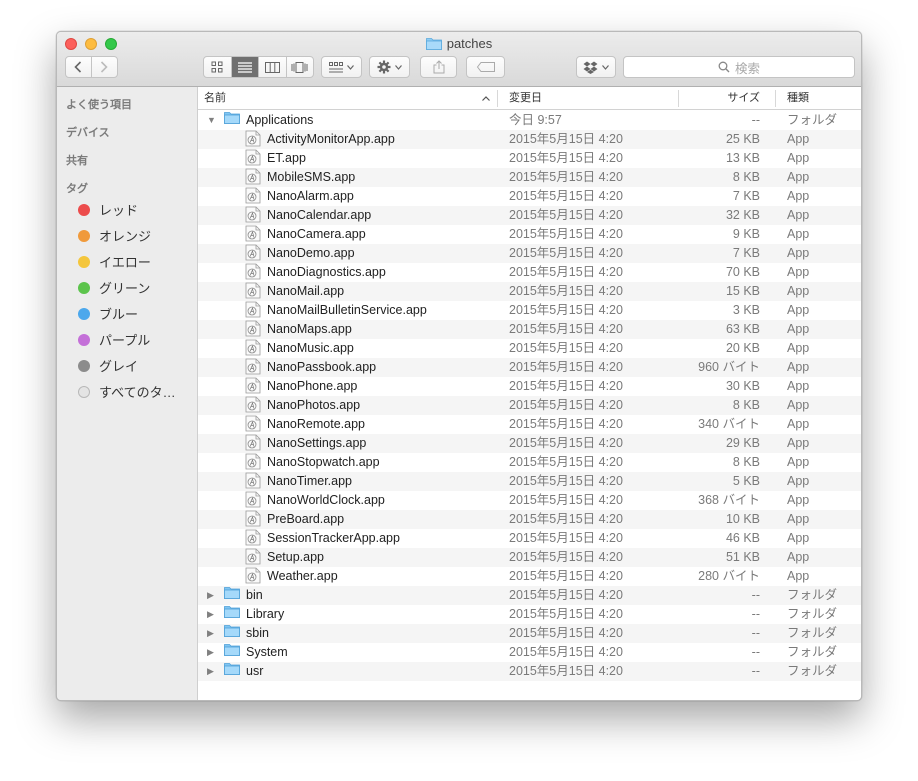  I want to click on column-view-button, so click(273, 67).